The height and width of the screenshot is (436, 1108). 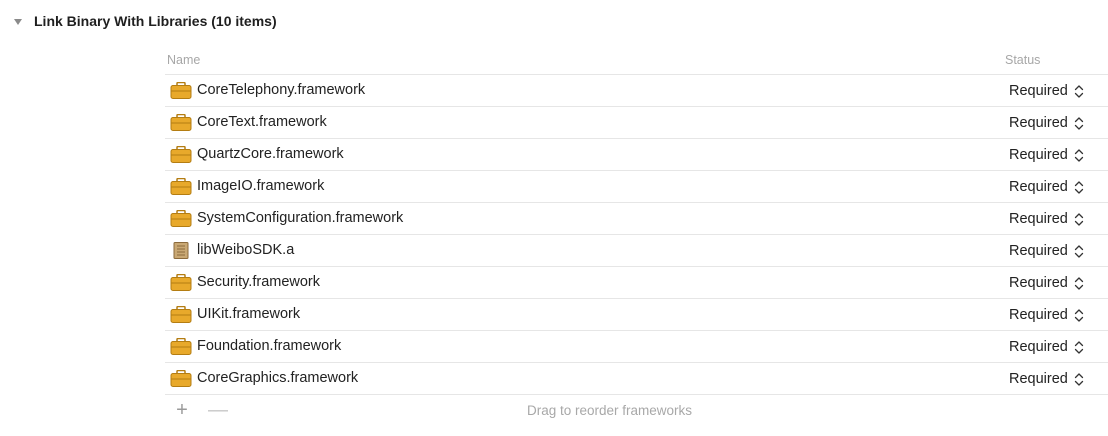 What do you see at coordinates (269, 346) in the screenshot?
I see `library-name: Foundation.framework` at bounding box center [269, 346].